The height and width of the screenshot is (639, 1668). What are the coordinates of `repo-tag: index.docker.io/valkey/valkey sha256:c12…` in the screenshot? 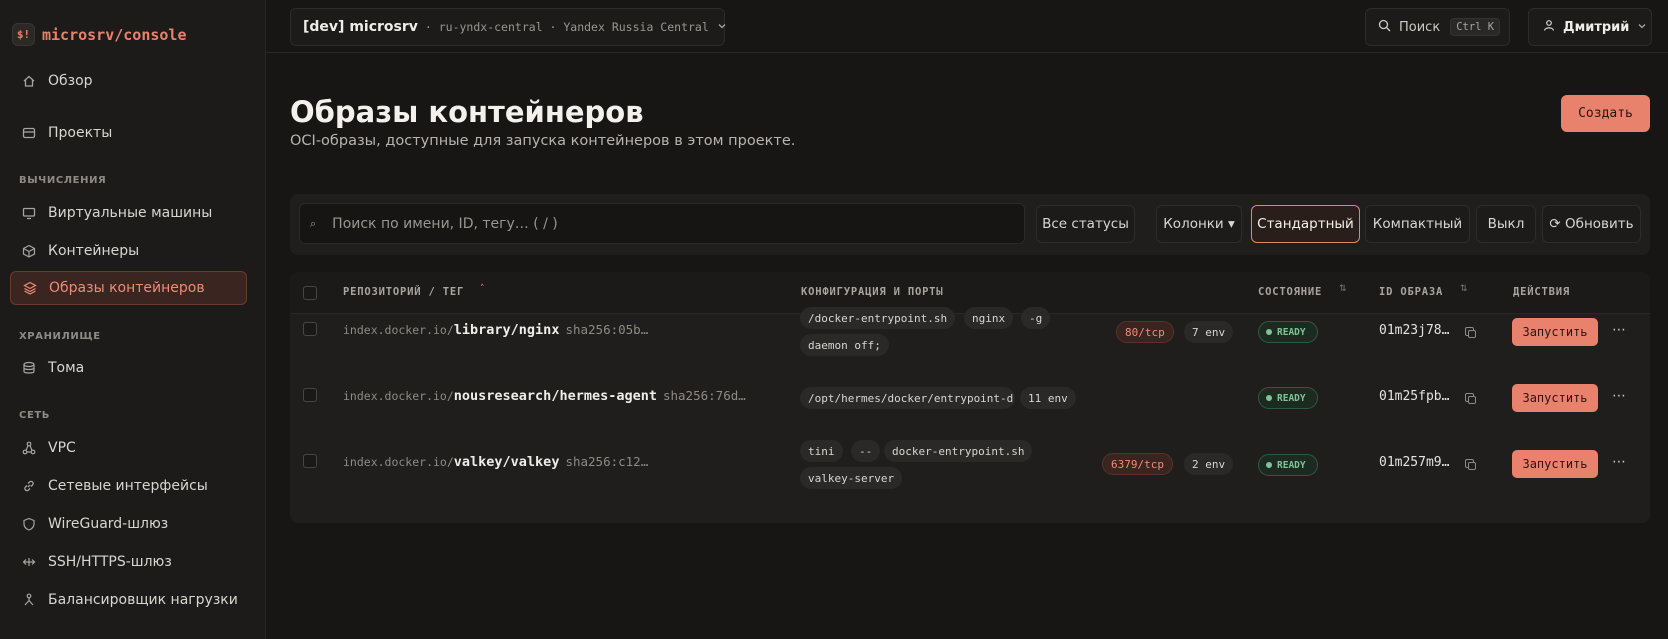 It's located at (495, 462).